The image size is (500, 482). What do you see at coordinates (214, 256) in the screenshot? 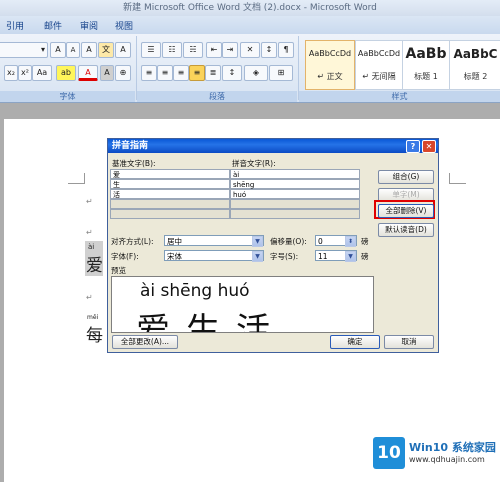
I see `font-select: 宋体 ▼` at bounding box center [214, 256].